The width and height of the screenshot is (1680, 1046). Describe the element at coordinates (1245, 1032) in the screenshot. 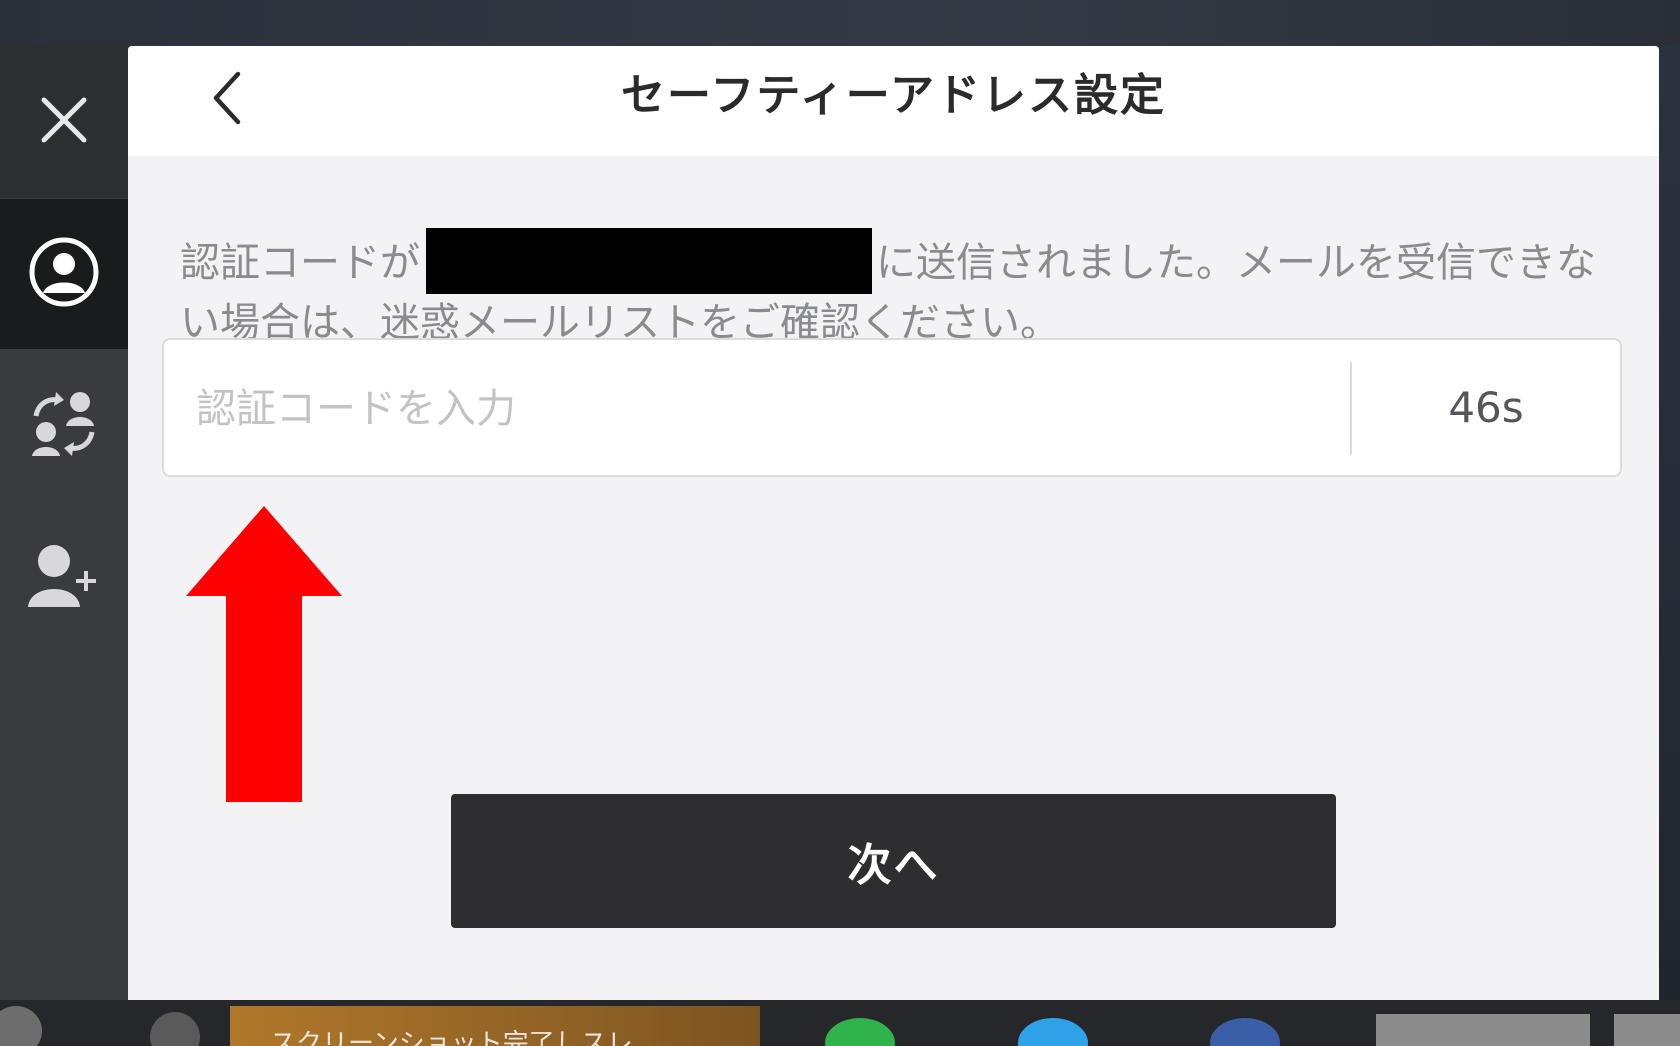

I see `facebook-icon` at that location.